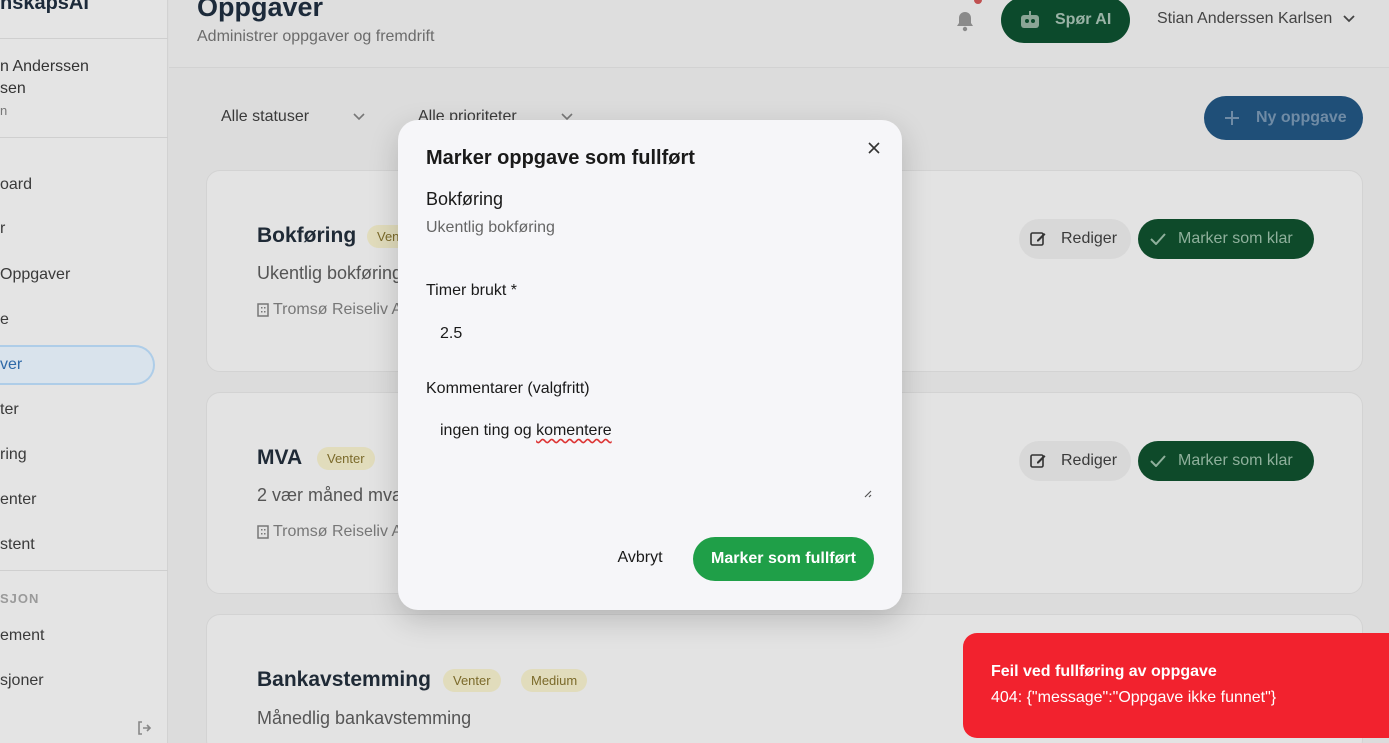 This screenshot has width=1389, height=743. Describe the element at coordinates (22, 681) in the screenshot. I see `sidebar-item-admin-2: sjoner` at that location.